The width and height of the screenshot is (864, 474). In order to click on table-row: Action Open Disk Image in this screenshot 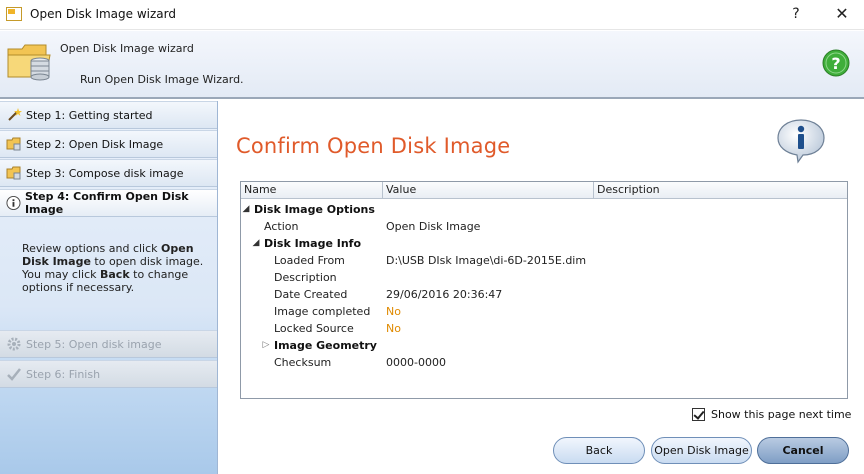, I will do `click(544, 226)`.